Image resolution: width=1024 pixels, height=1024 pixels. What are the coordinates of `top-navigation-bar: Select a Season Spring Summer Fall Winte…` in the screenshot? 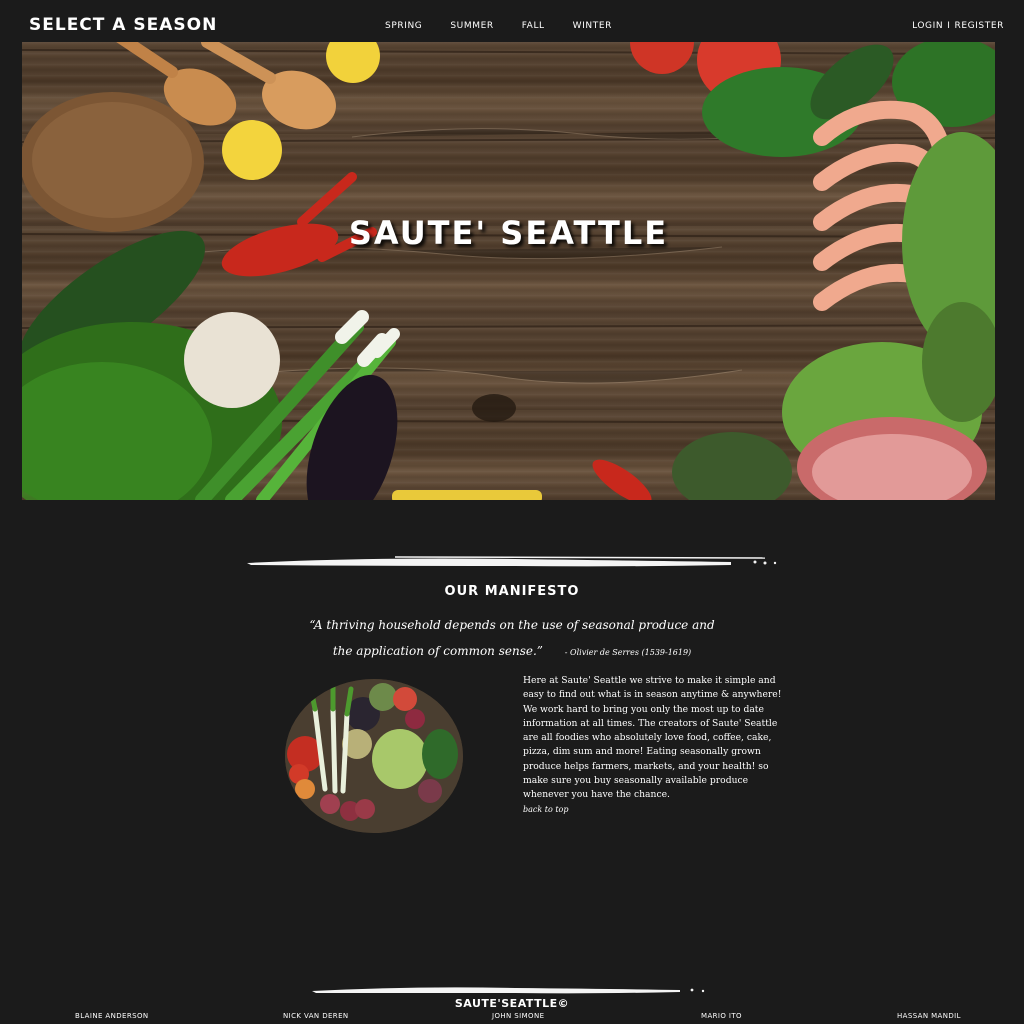 It's located at (512, 21).